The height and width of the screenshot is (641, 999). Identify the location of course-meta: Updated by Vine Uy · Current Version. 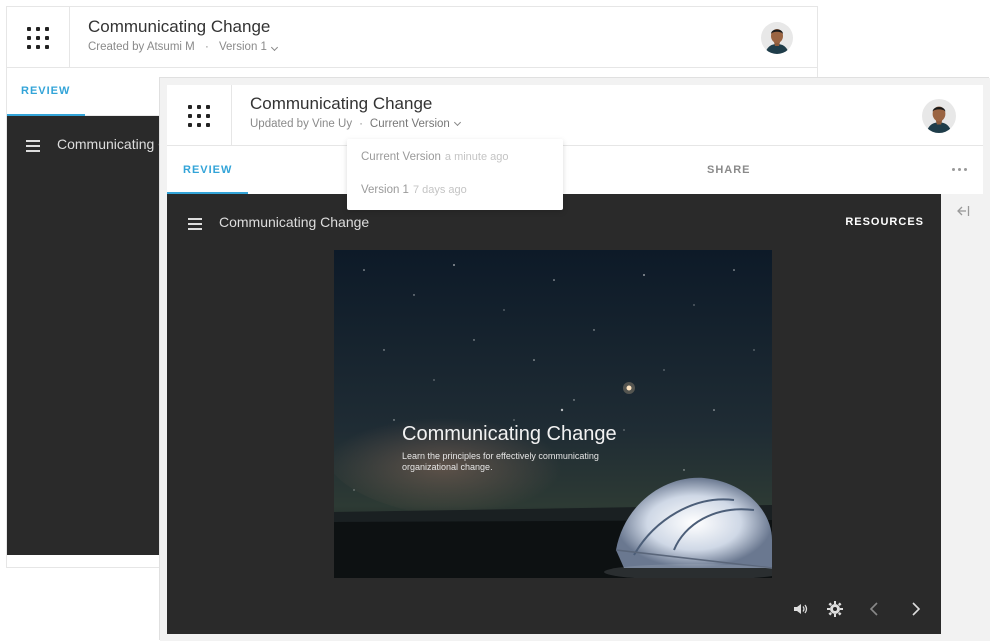
(355, 124).